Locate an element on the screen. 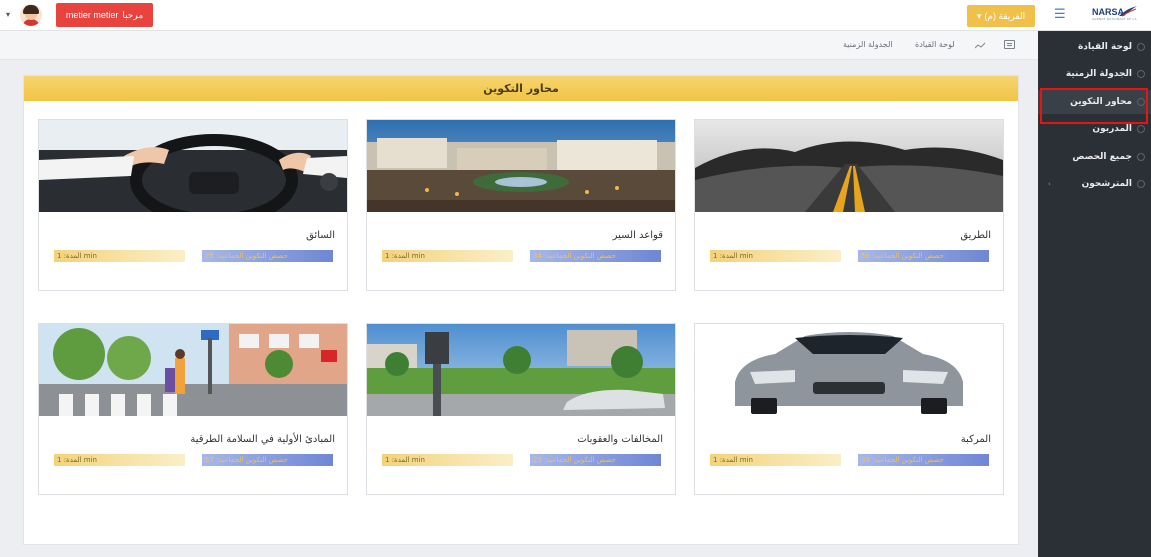 The height and width of the screenshot is (557, 1151). card-title: الطريق is located at coordinates (975, 235).